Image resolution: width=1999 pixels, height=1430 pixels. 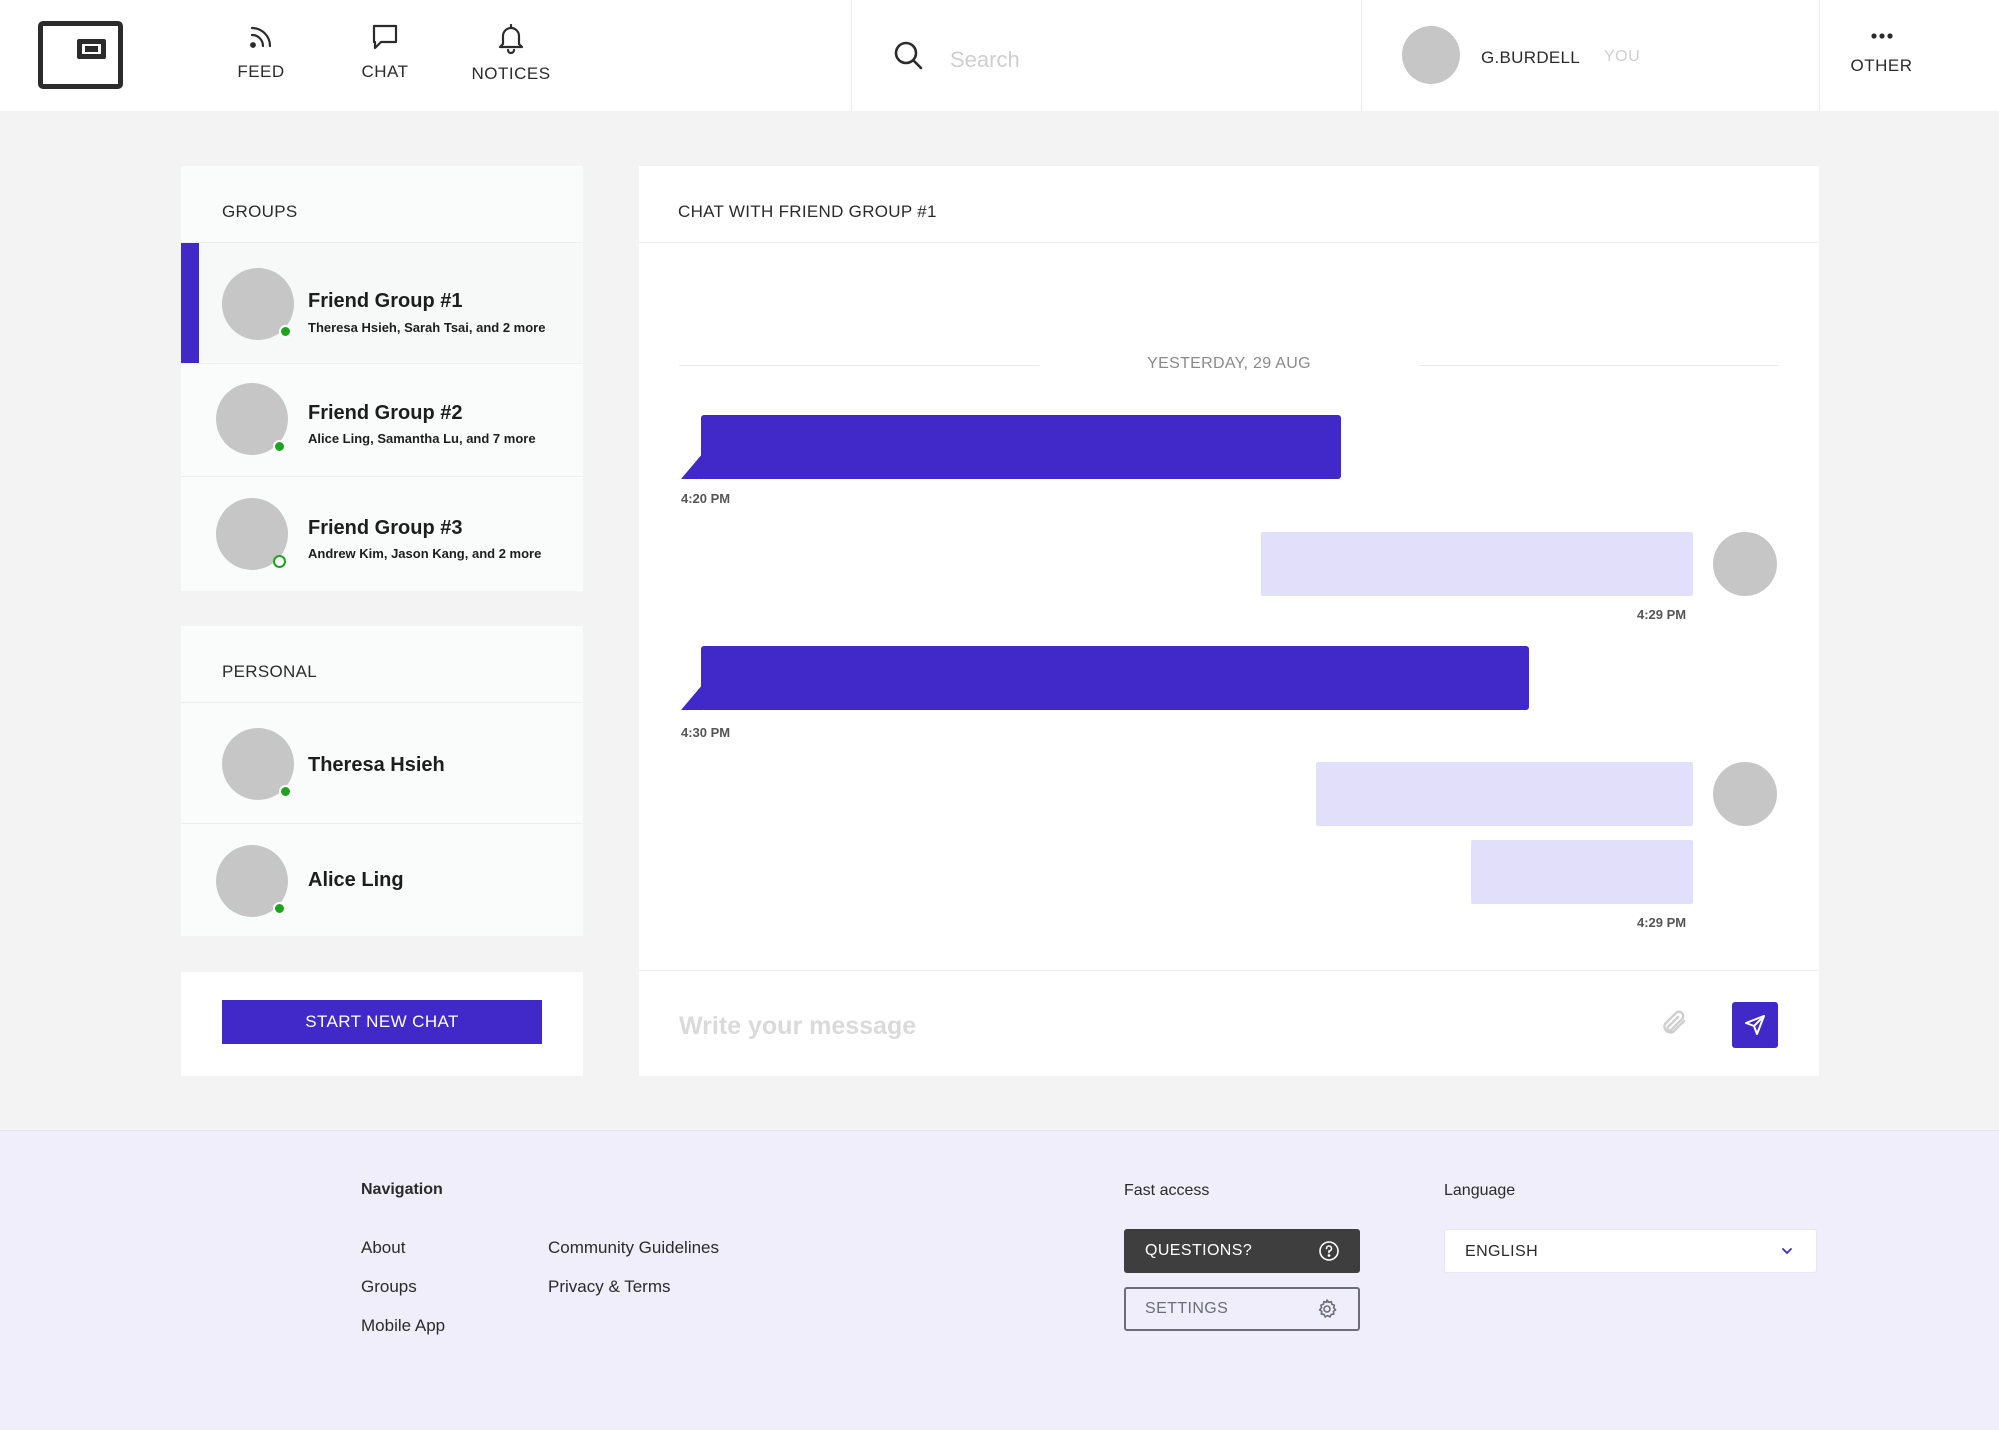 I want to click on personal-item-2: Alice Ling, so click(x=382, y=879).